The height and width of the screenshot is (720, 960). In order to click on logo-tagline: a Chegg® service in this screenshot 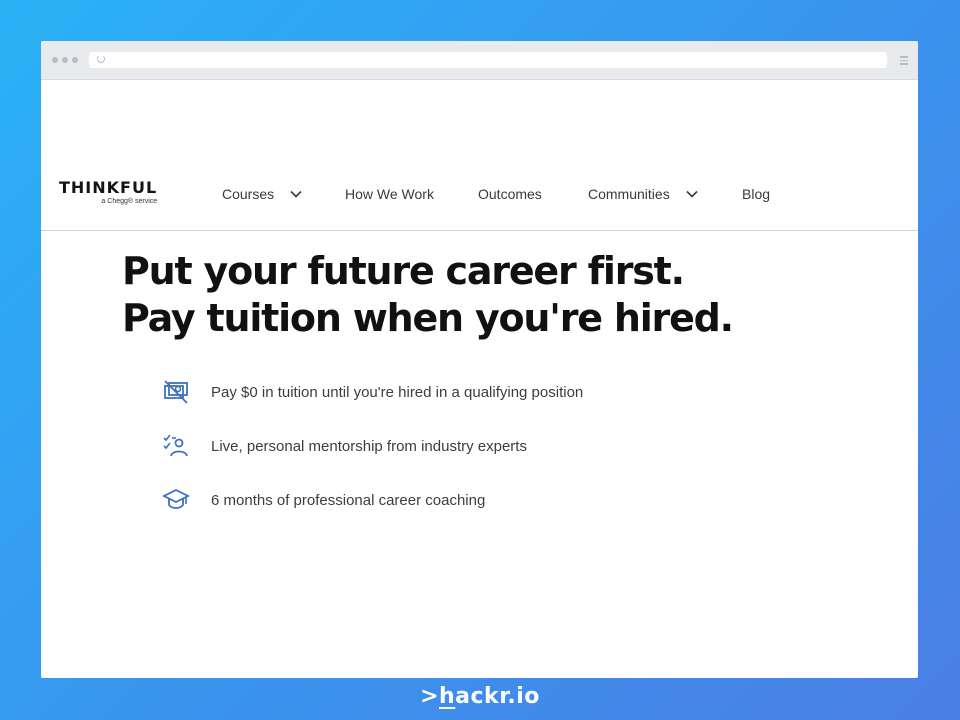, I will do `click(129, 201)`.